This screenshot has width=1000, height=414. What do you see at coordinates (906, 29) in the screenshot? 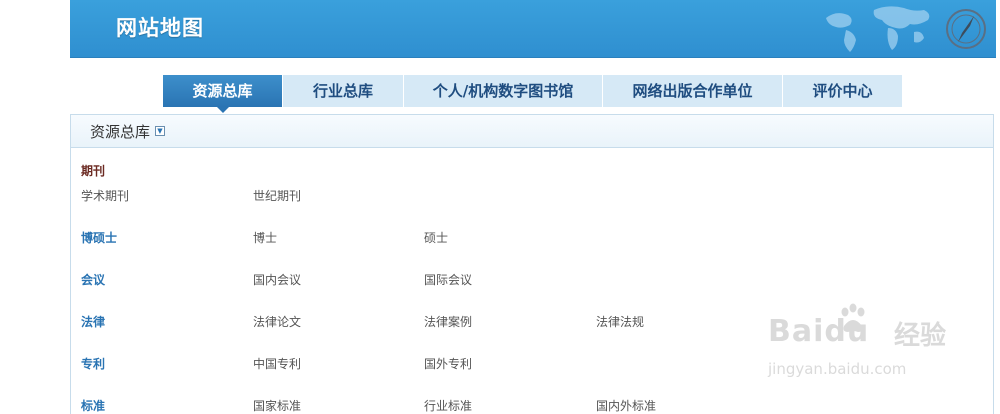
I see `world-map-compass-icon` at bounding box center [906, 29].